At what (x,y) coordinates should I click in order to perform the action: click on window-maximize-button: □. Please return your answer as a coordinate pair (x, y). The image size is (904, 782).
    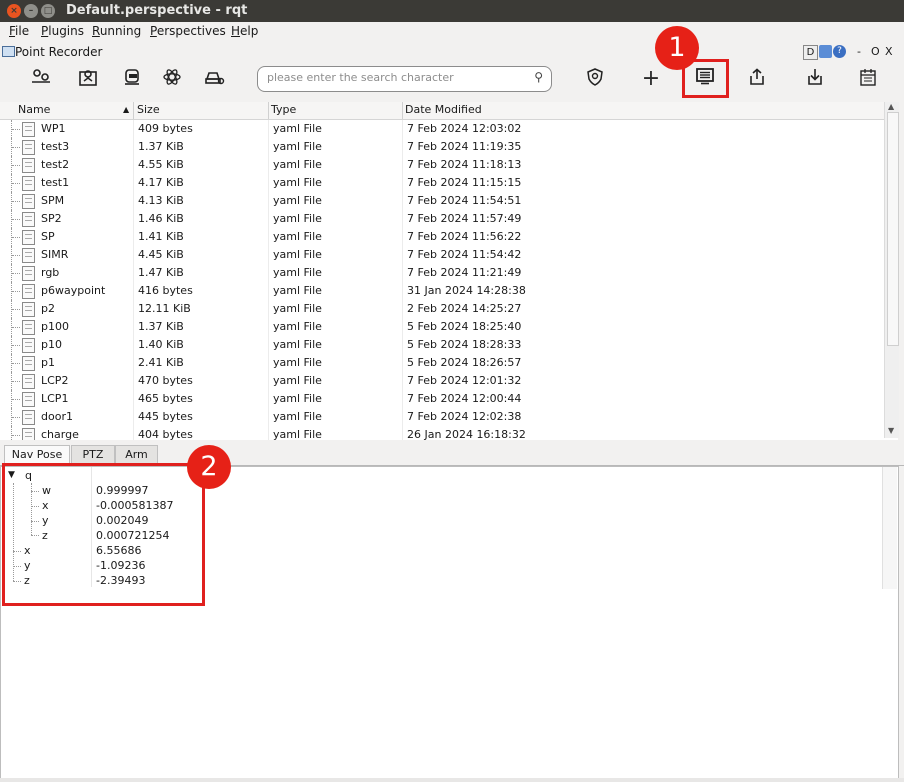
    Looking at the image, I should click on (48, 11).